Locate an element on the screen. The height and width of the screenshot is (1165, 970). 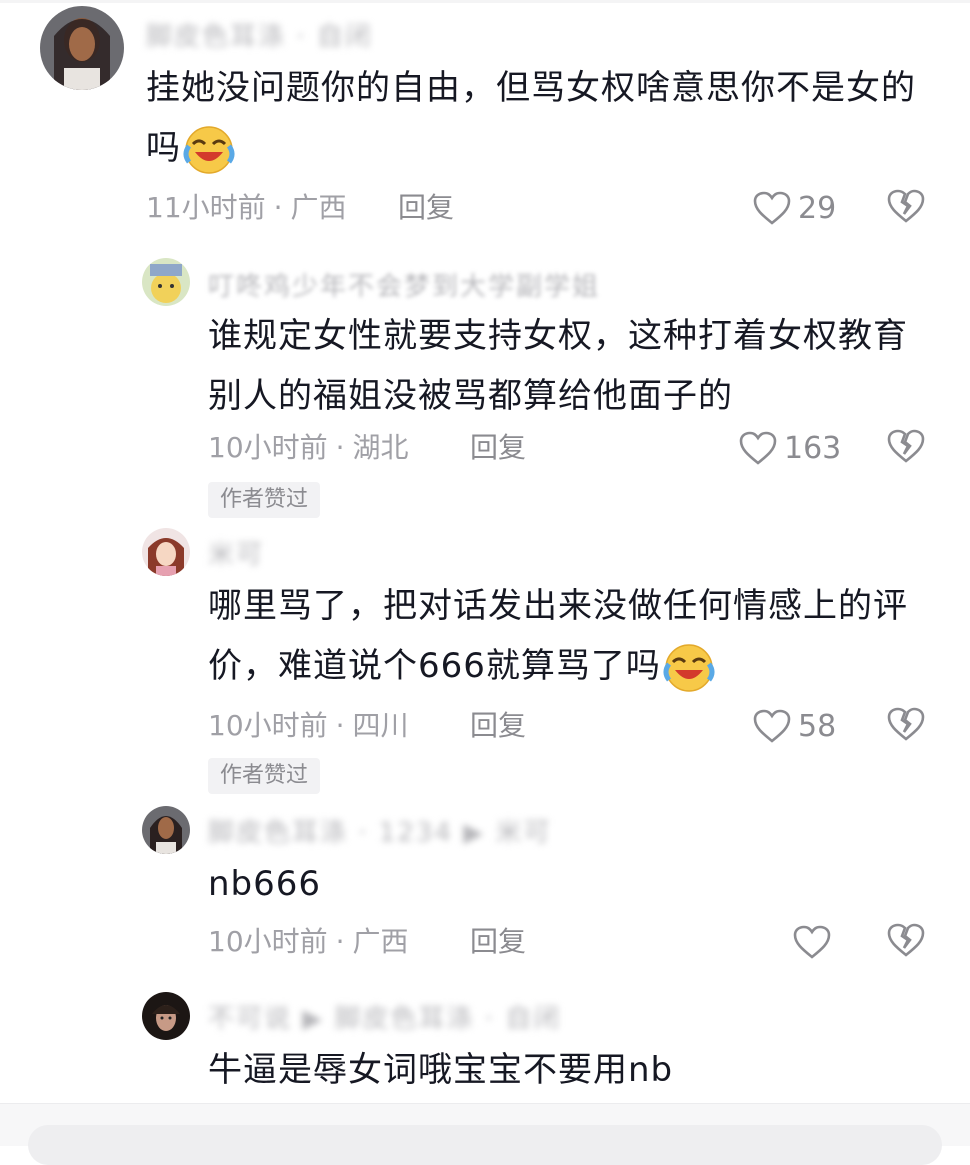
comment-text: 挂她没问题你的自由，但骂女权啥意思你不是女的 吗 is located at coordinates (541, 118).